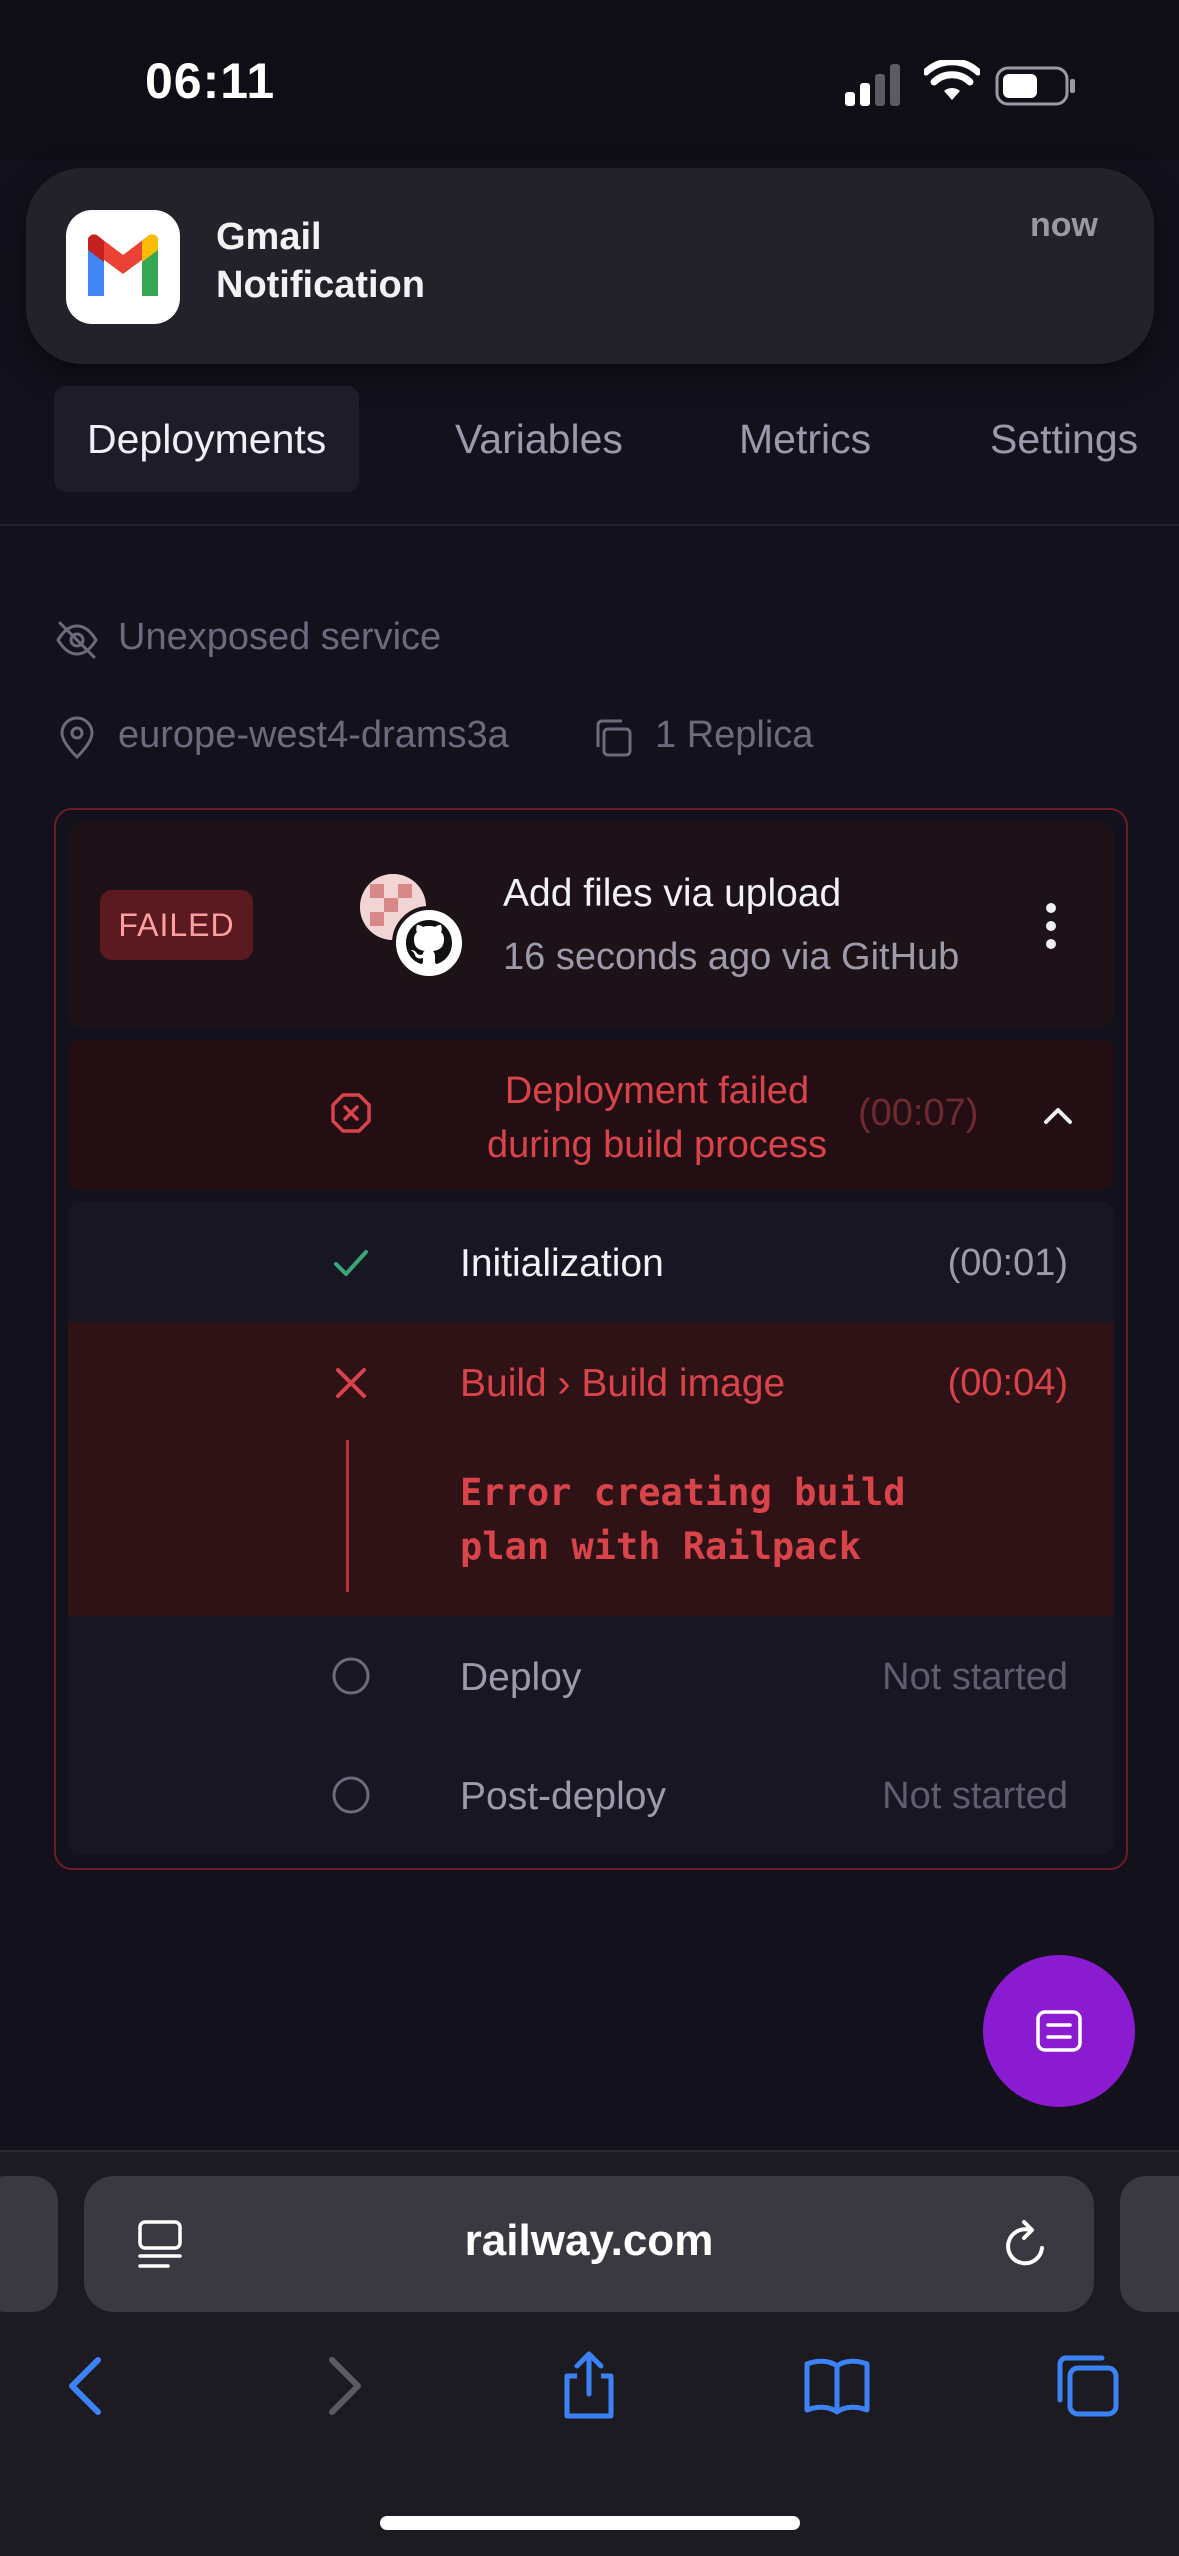 The height and width of the screenshot is (2556, 1179). Describe the element at coordinates (975, 1796) in the screenshot. I see `step-post-deploy-status: Not started` at that location.